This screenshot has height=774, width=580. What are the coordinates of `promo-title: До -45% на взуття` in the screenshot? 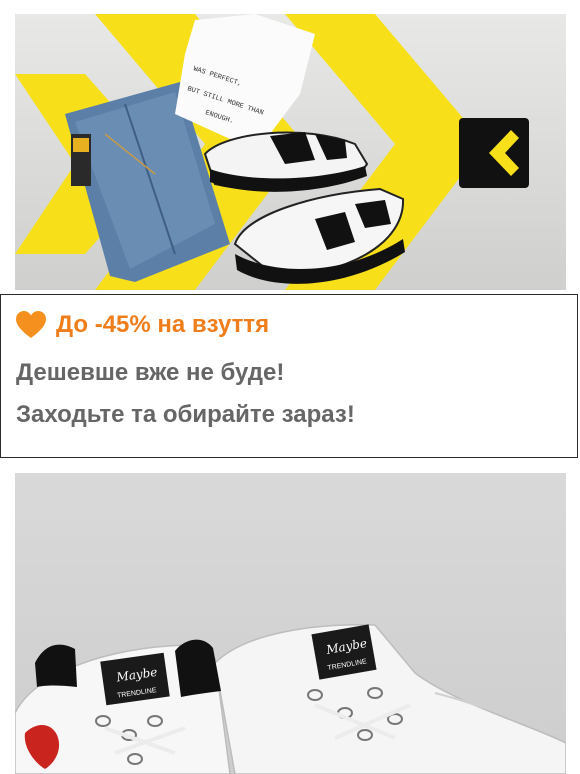 It's located at (142, 325).